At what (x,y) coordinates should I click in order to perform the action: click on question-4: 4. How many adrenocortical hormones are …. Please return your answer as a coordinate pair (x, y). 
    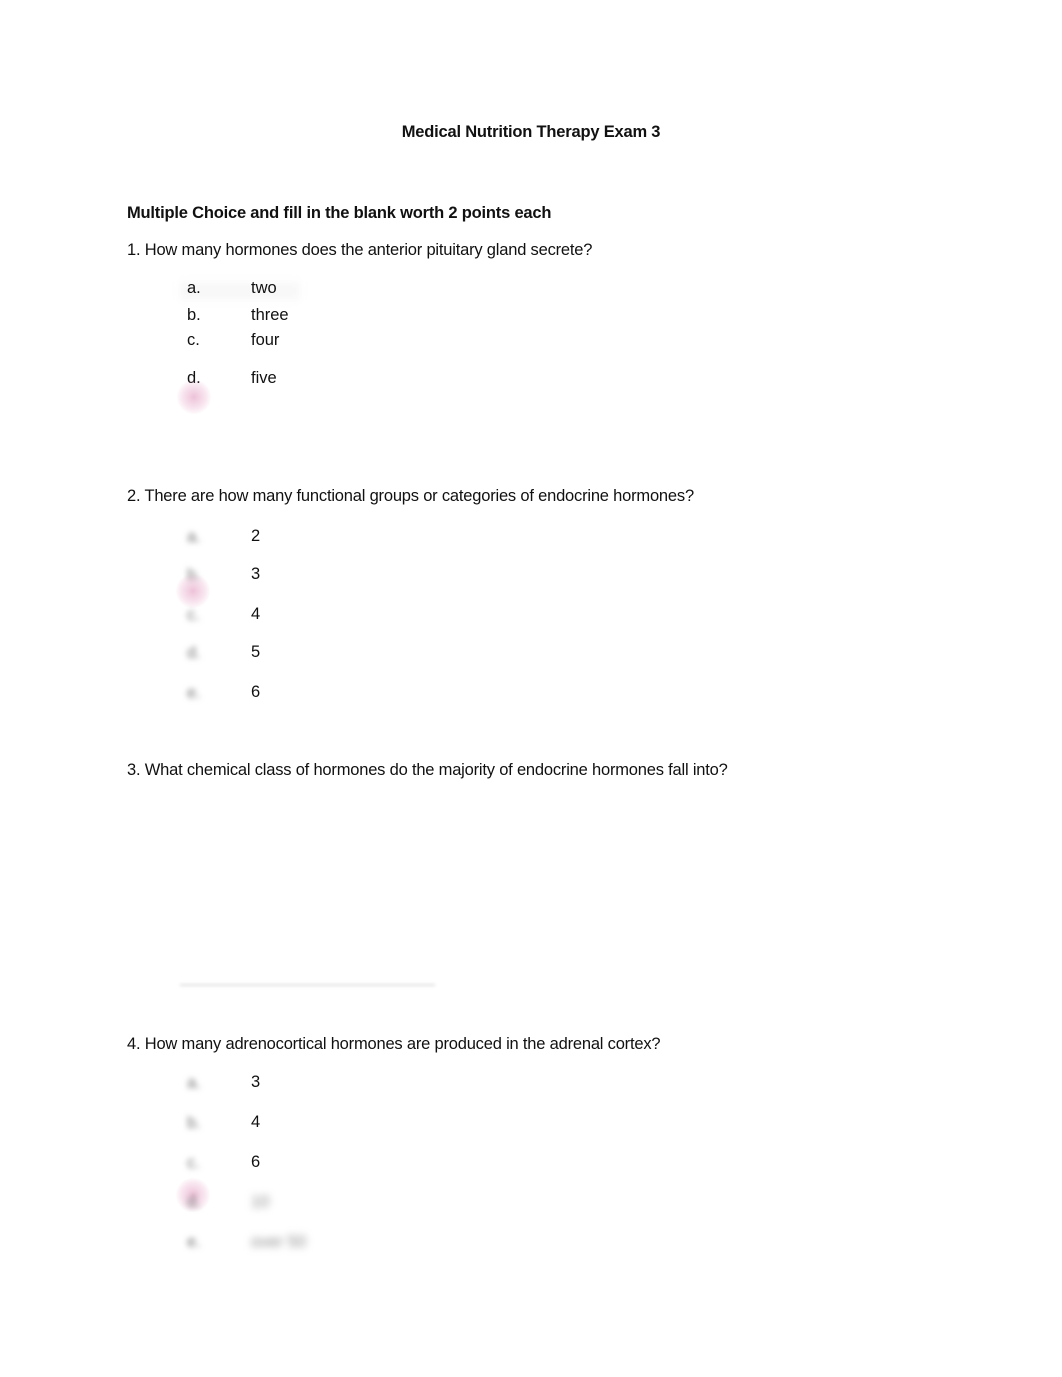
    Looking at the image, I should click on (394, 1044).